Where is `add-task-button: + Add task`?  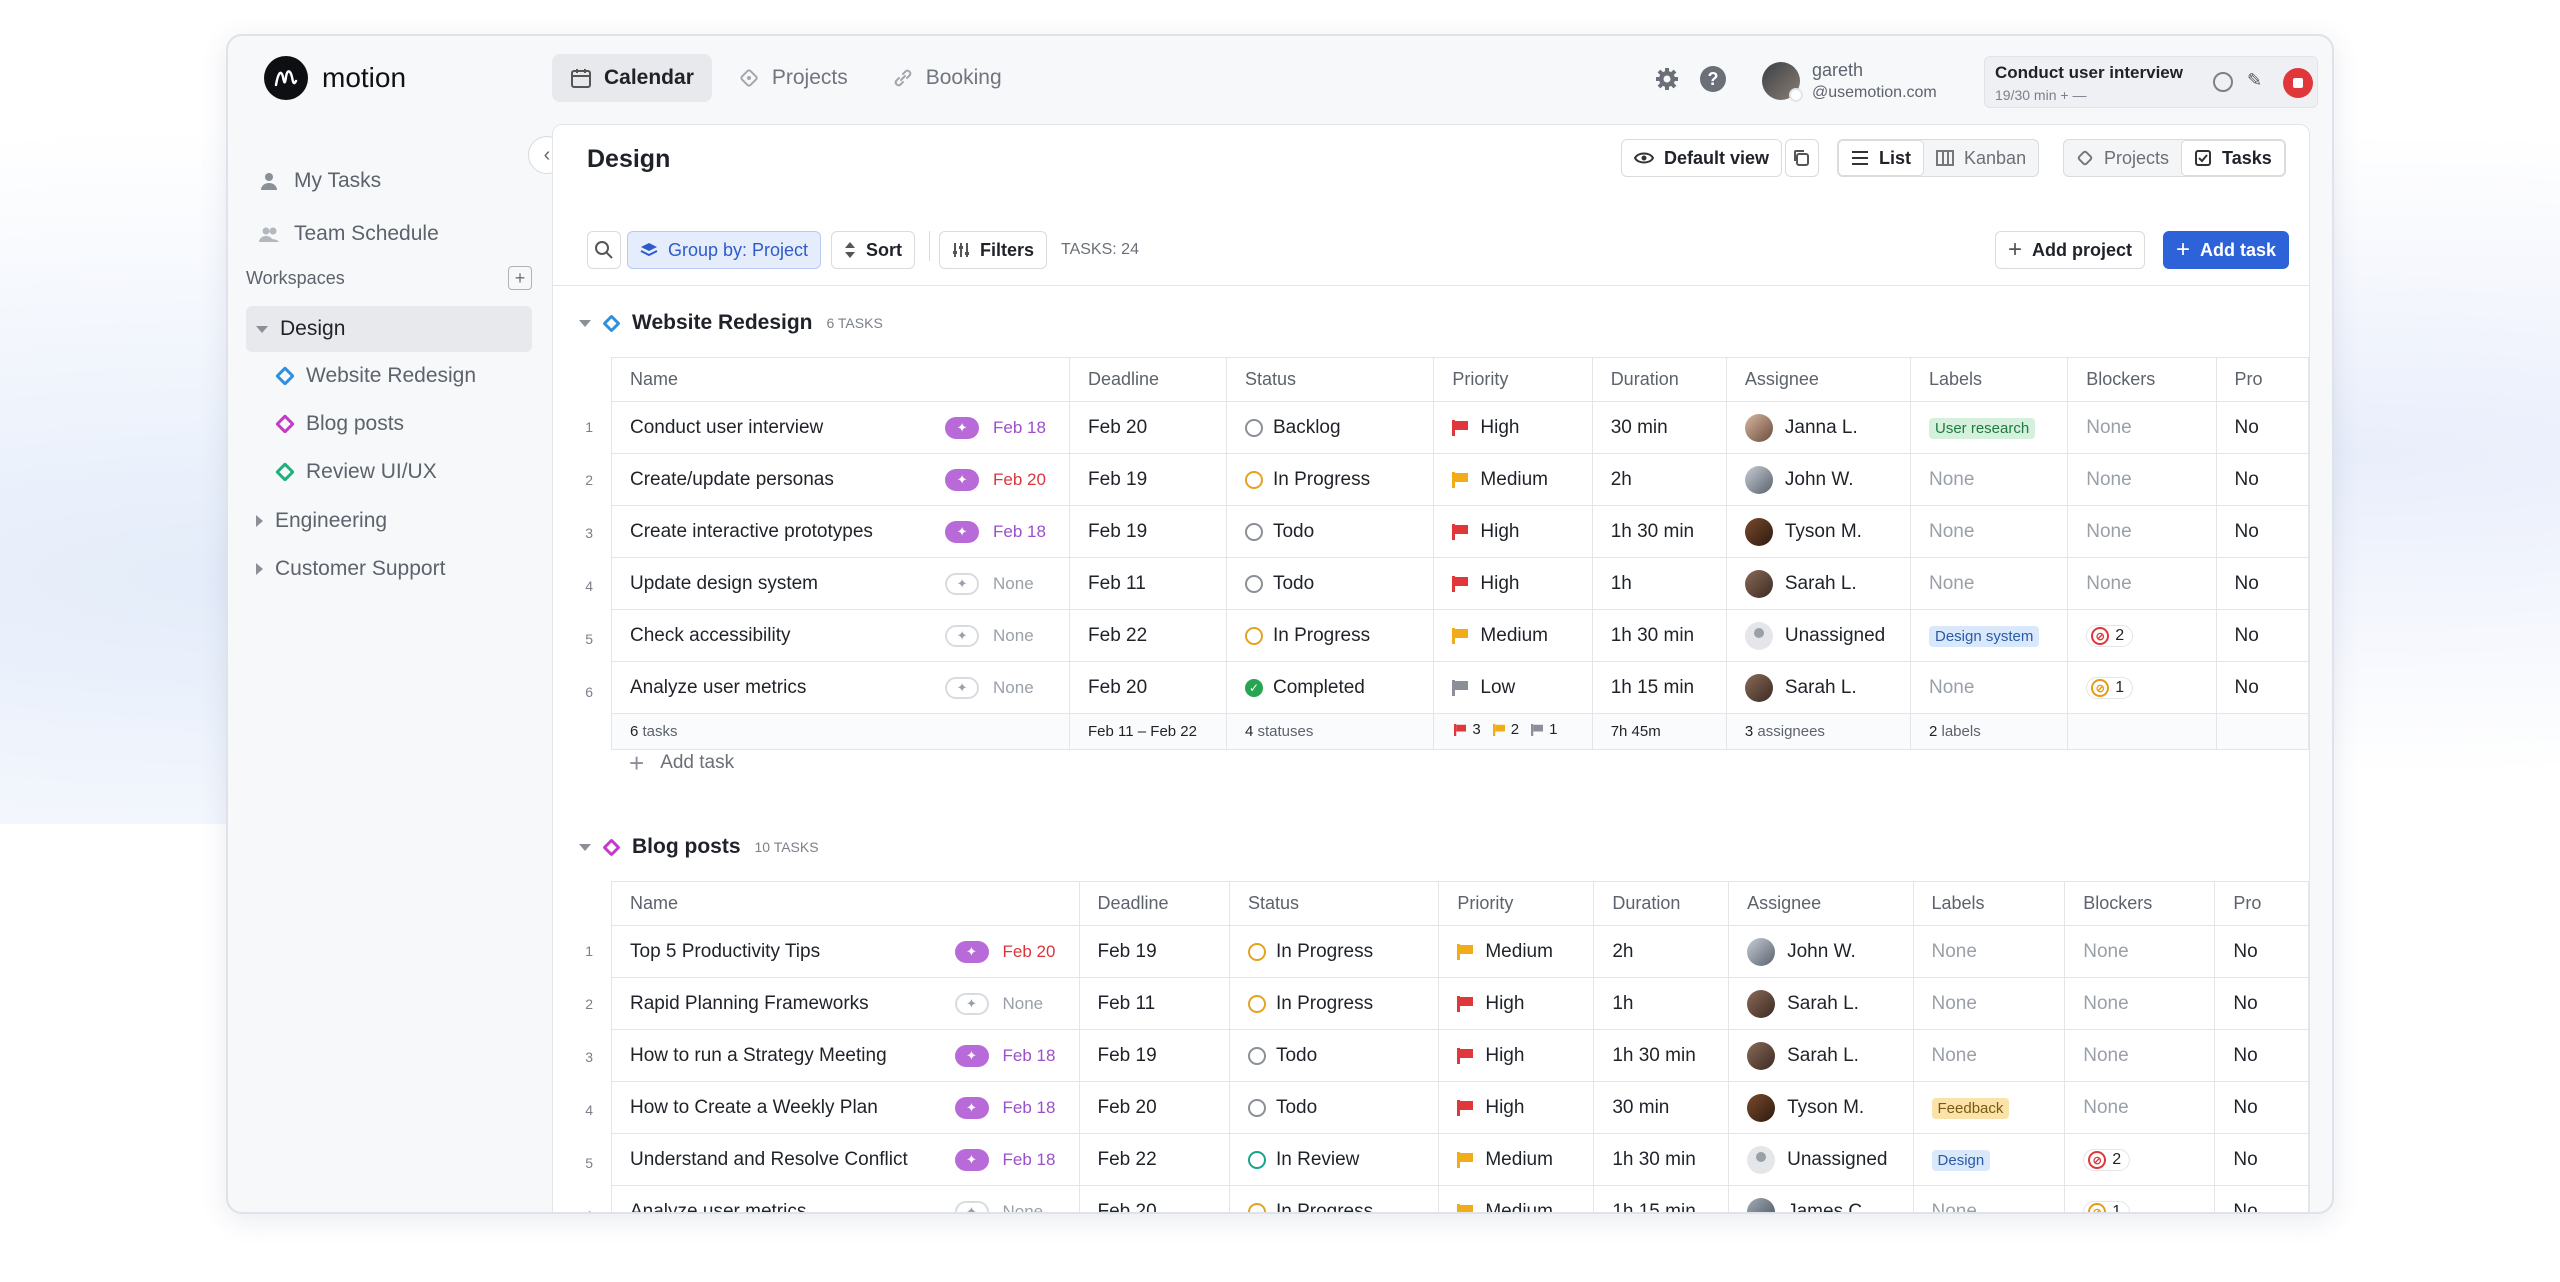 add-task-button: + Add task is located at coordinates (2226, 250).